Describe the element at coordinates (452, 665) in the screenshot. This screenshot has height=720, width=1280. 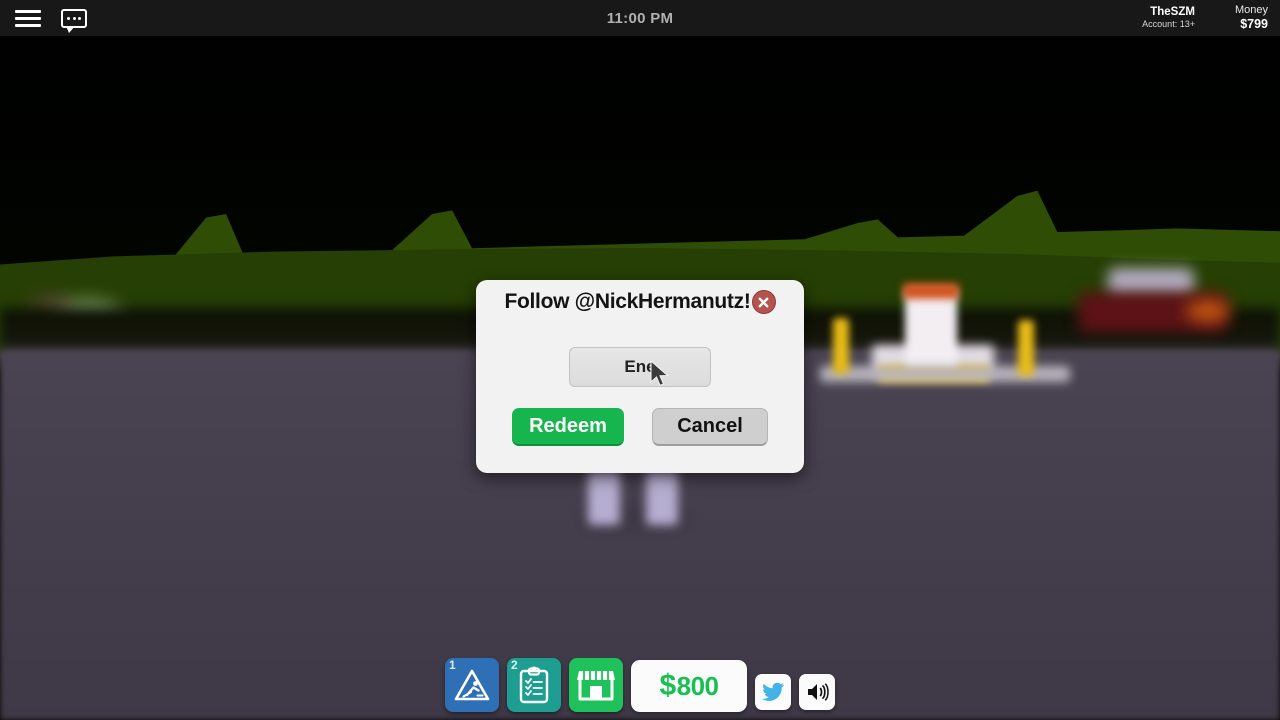
I see `hotbar-slot-1-number: 1` at that location.